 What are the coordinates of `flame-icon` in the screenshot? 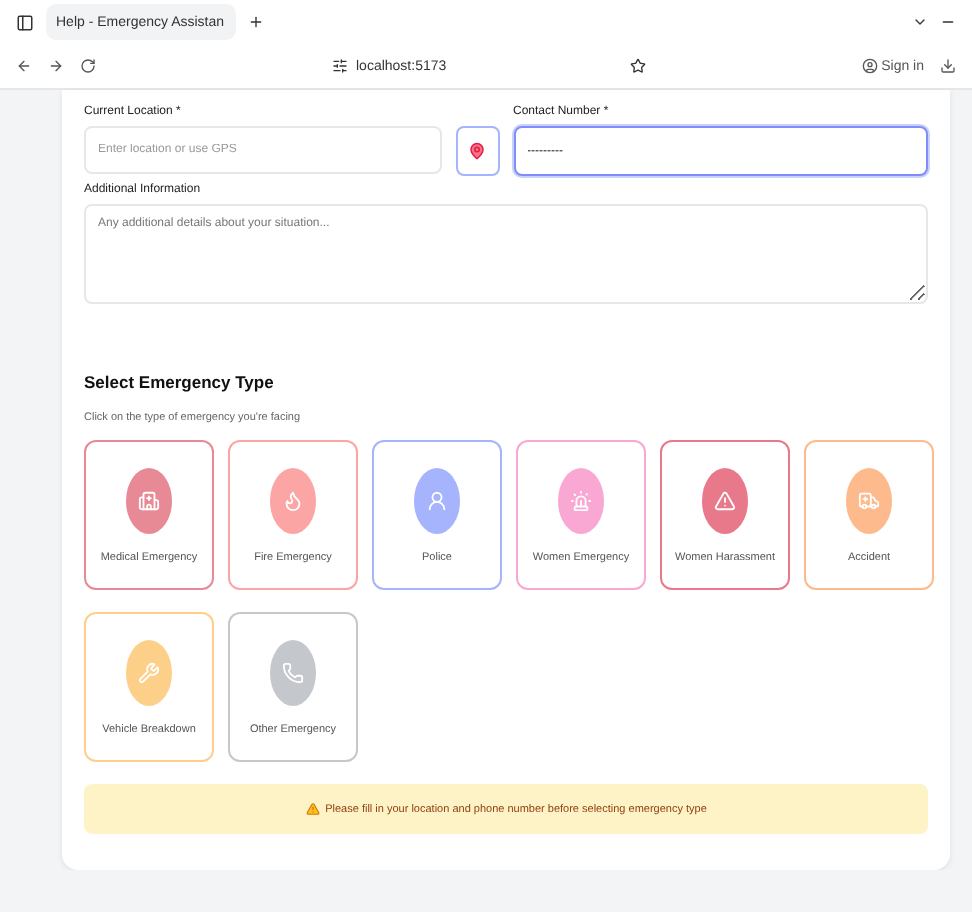 It's located at (293, 500).